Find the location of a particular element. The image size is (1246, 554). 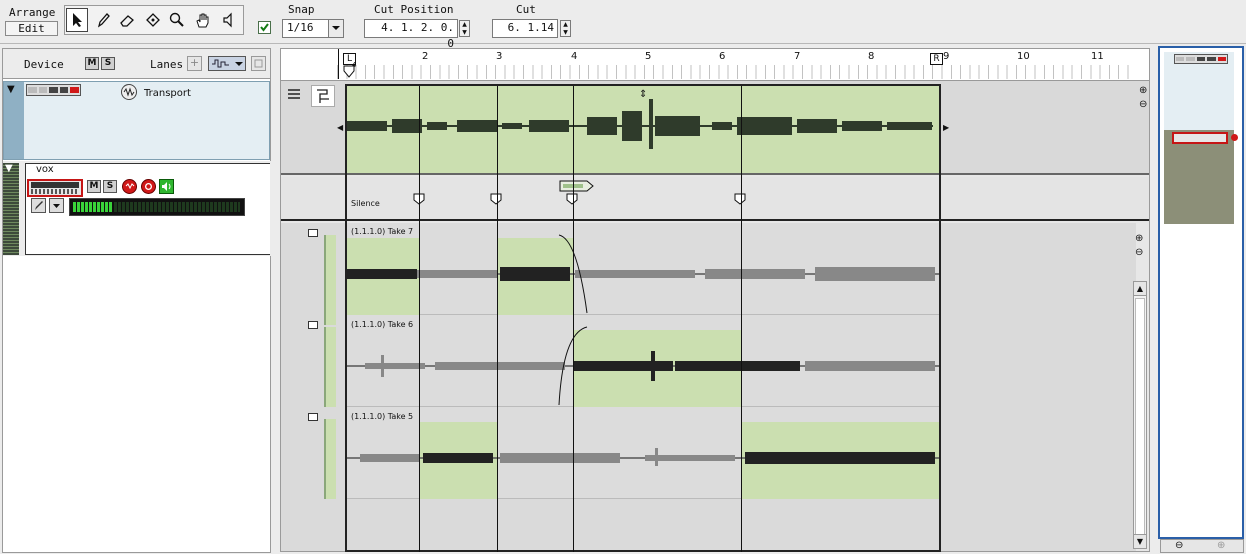

clip-right-arrow-icon: ▶ is located at coordinates (946, 127).